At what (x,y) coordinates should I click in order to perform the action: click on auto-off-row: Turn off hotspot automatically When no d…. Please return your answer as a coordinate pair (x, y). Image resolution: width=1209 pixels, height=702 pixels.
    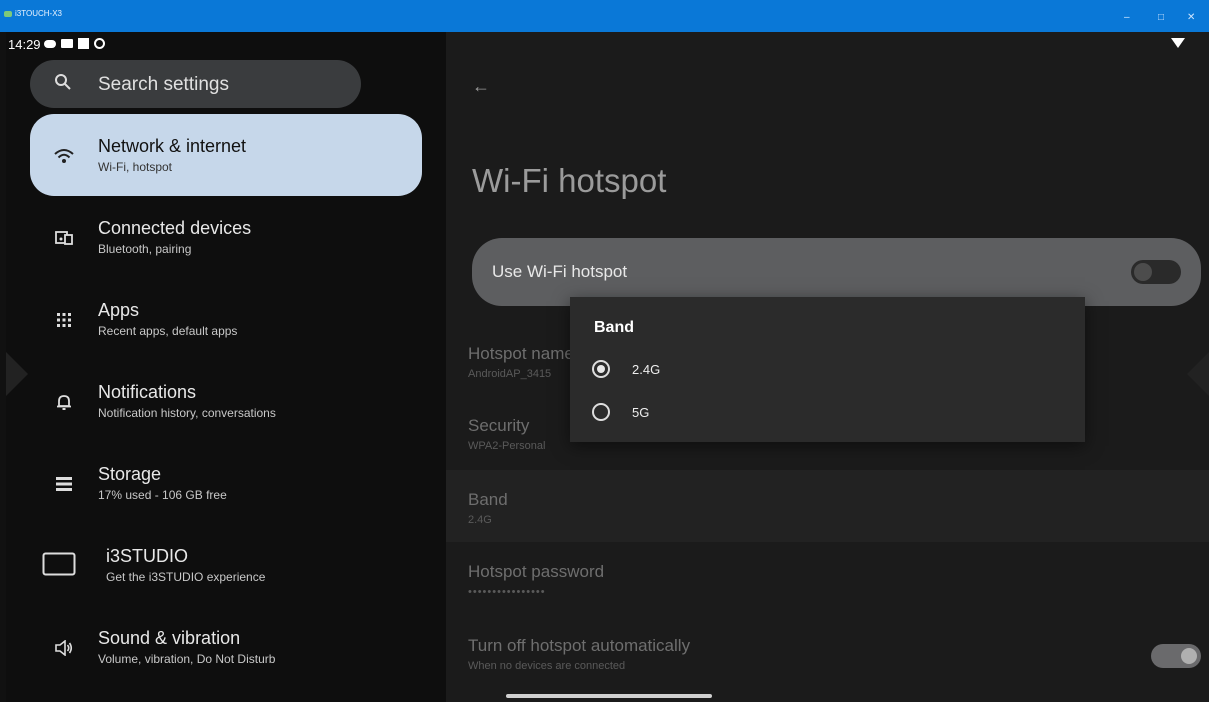
    Looking at the image, I should click on (827, 653).